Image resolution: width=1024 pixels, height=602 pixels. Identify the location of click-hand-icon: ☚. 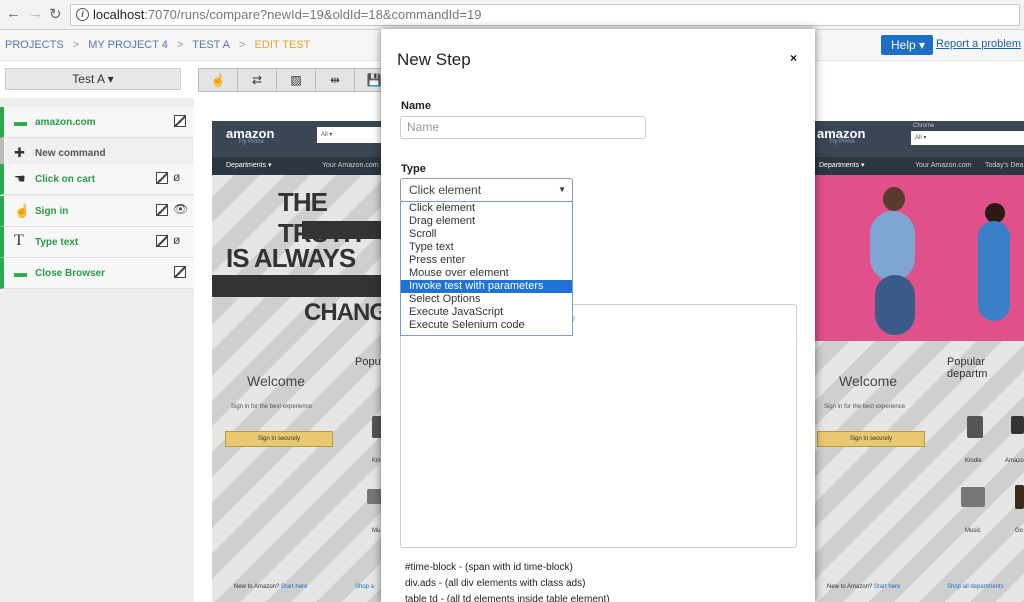
(20, 178).